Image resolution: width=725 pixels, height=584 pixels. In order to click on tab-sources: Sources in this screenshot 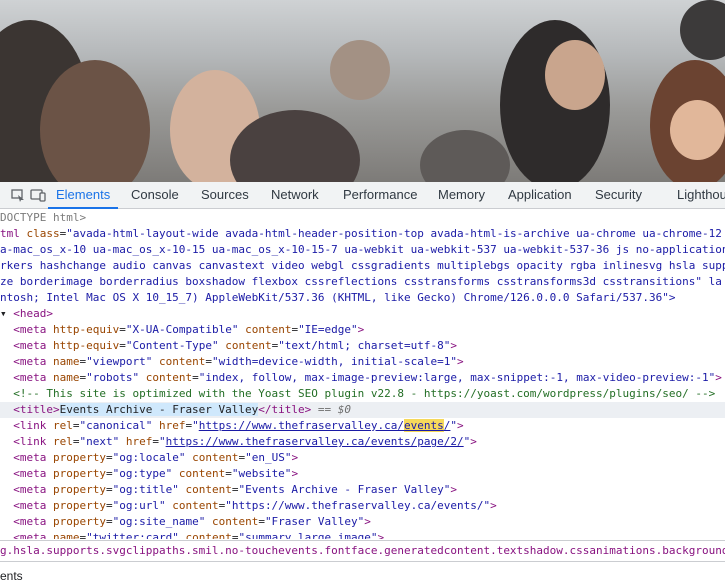, I will do `click(225, 195)`.